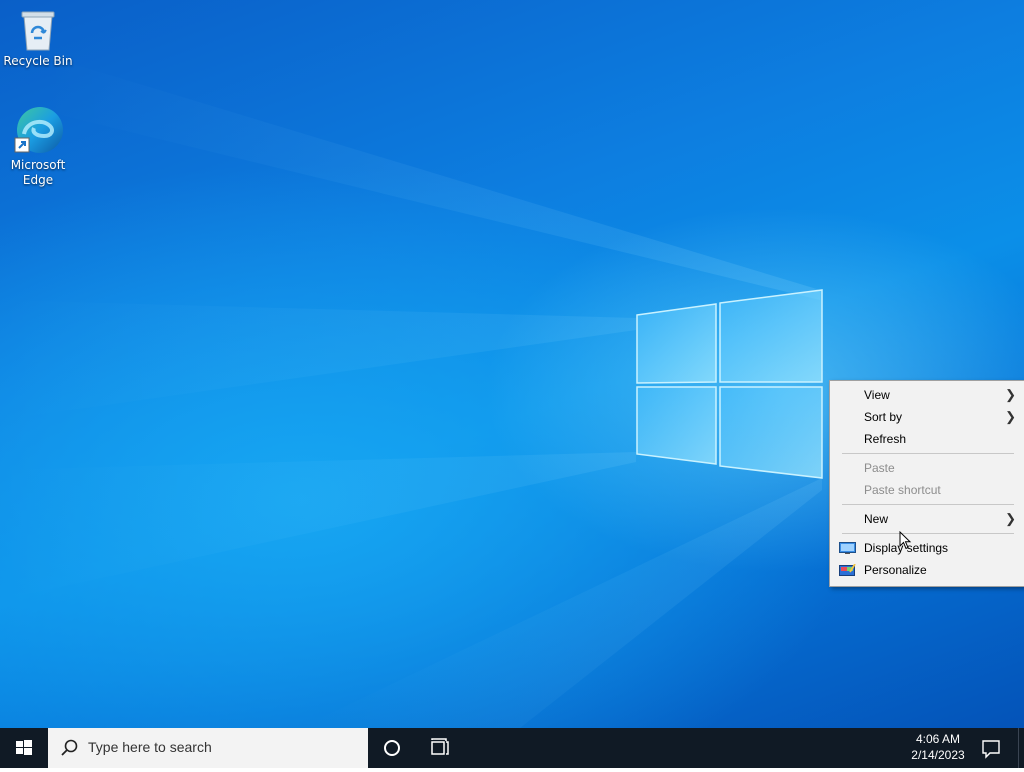  What do you see at coordinates (38, 61) in the screenshot?
I see `recycle-bin-label: Recycle Bin` at bounding box center [38, 61].